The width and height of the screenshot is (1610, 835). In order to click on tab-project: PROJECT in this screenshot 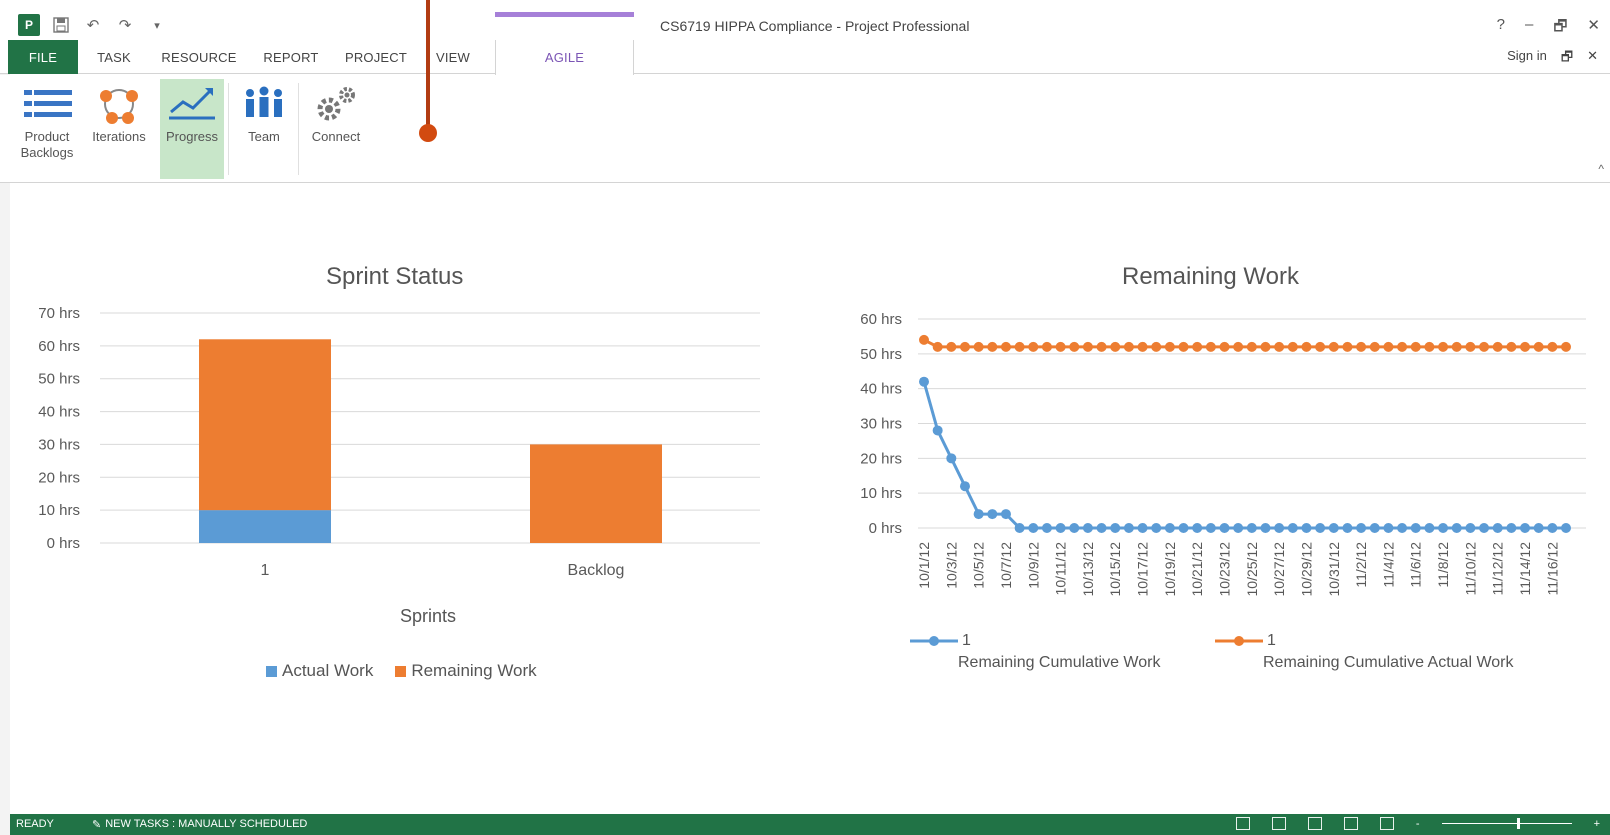, I will do `click(376, 57)`.